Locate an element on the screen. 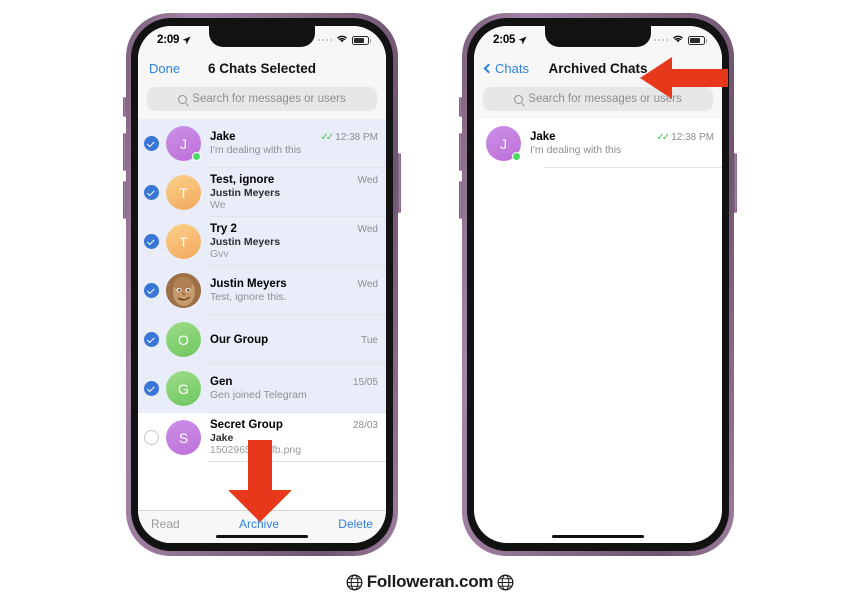 Image resolution: width=860 pixels, height=600 pixels. home-indicator is located at coordinates (262, 536).